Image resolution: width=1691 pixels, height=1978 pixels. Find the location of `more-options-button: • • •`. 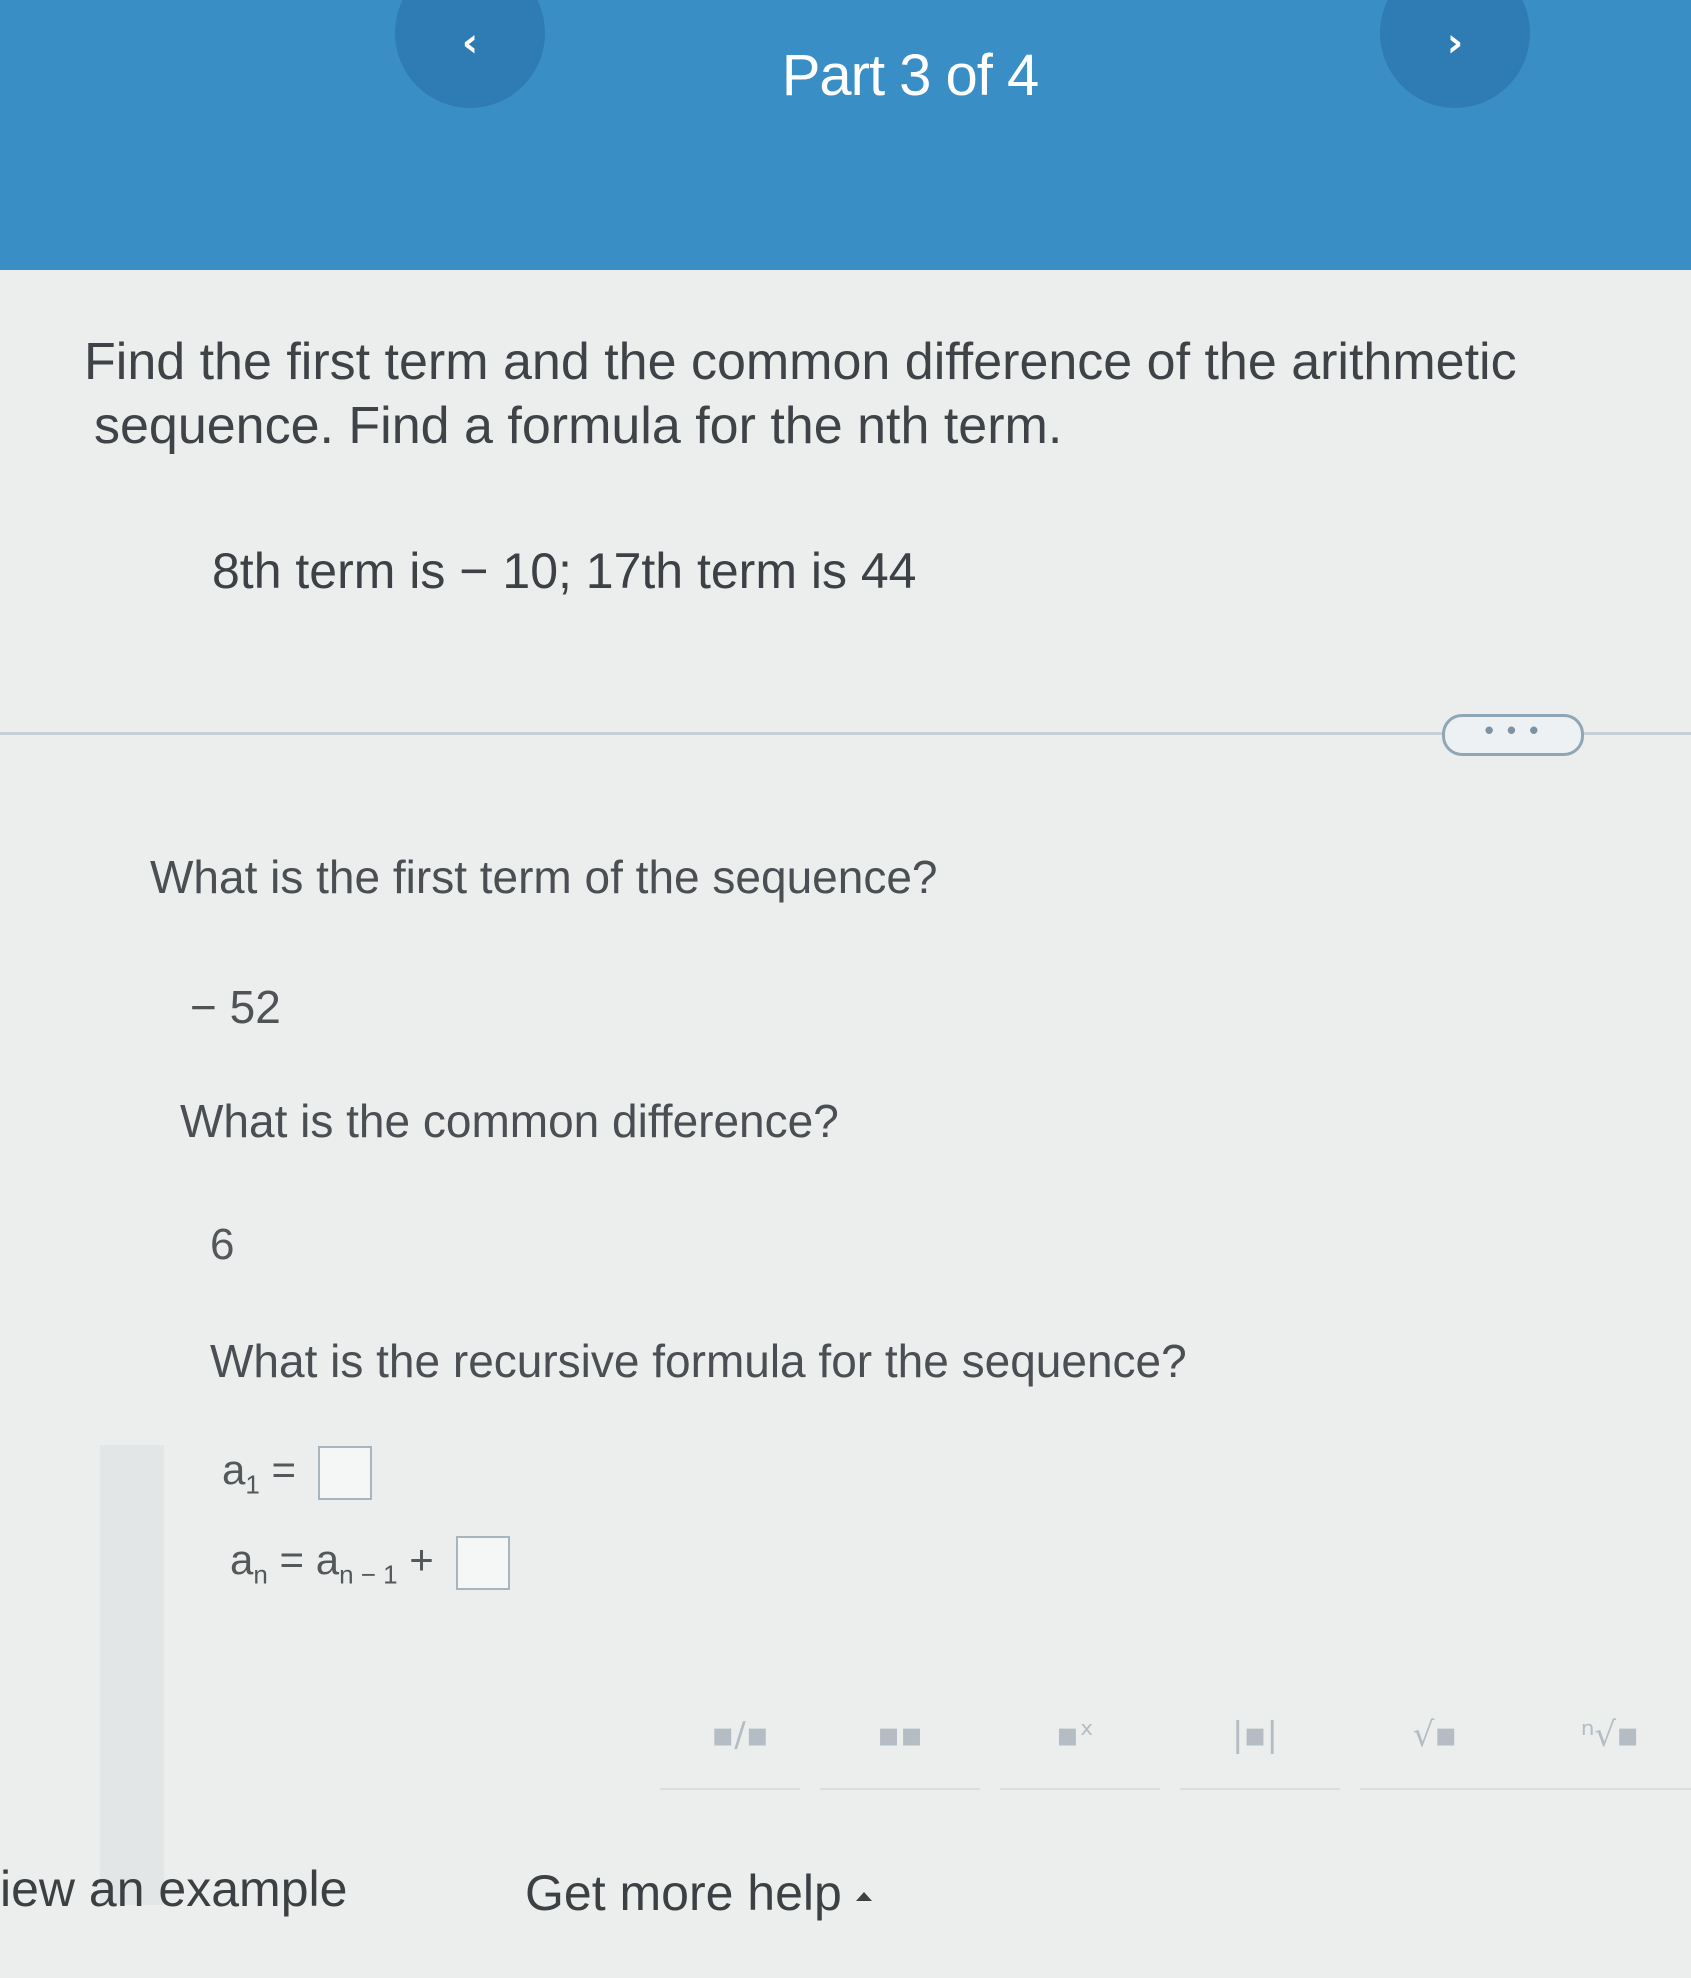

more-options-button: • • • is located at coordinates (1513, 735).